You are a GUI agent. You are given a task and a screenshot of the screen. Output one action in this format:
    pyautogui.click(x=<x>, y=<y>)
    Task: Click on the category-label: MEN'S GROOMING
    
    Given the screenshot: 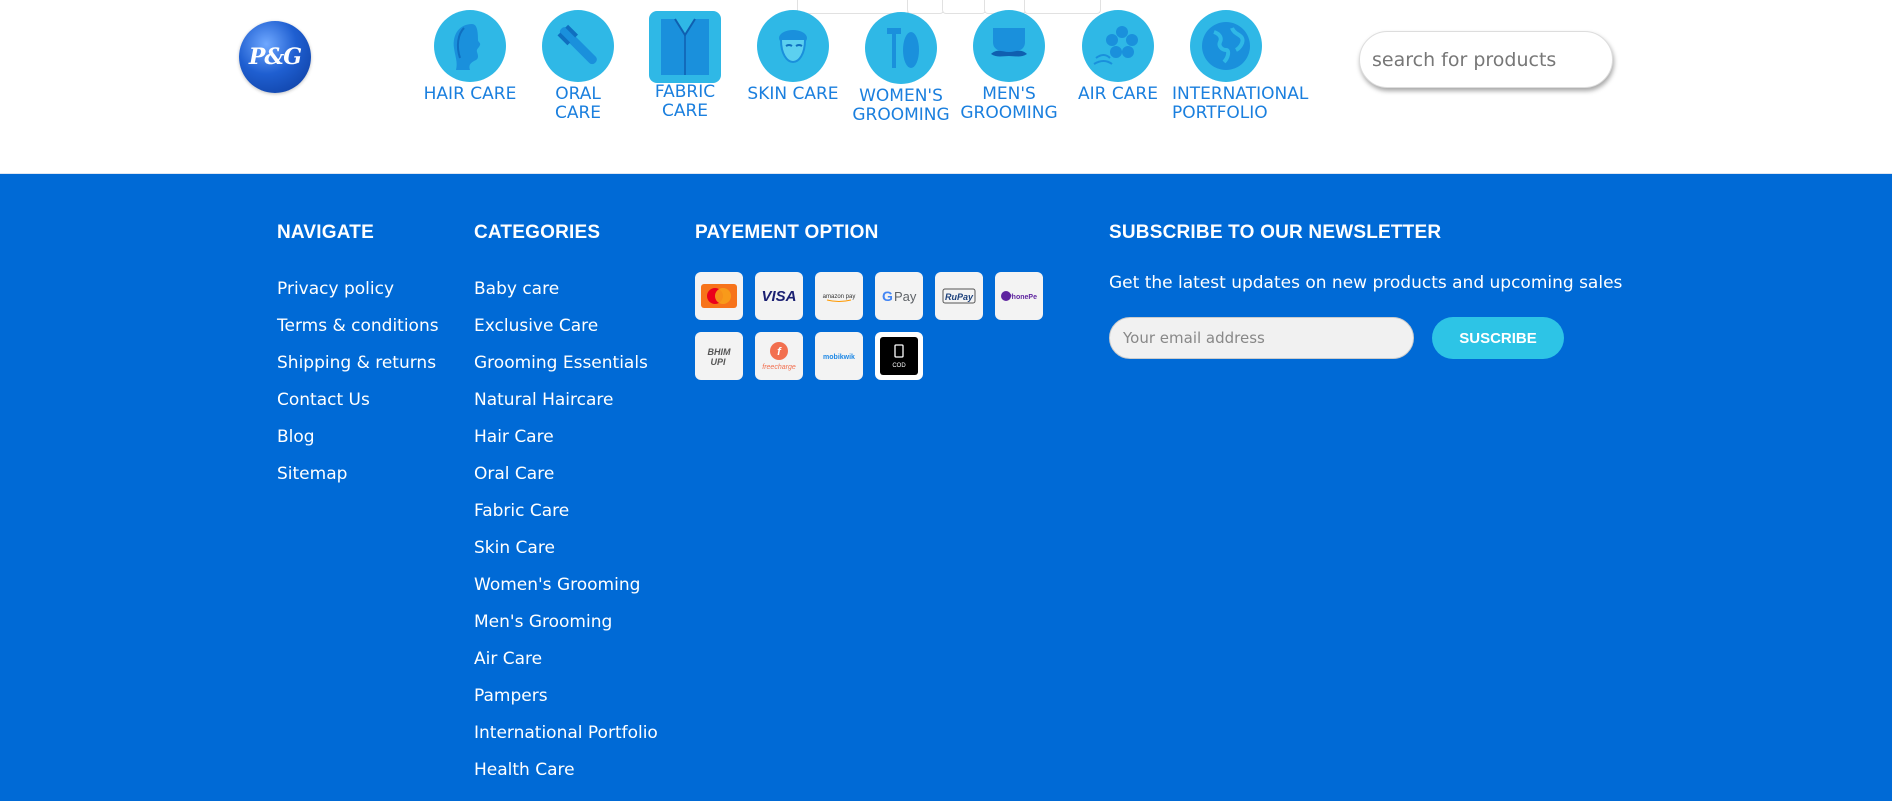 What is the action you would take?
    pyautogui.click(x=1009, y=103)
    